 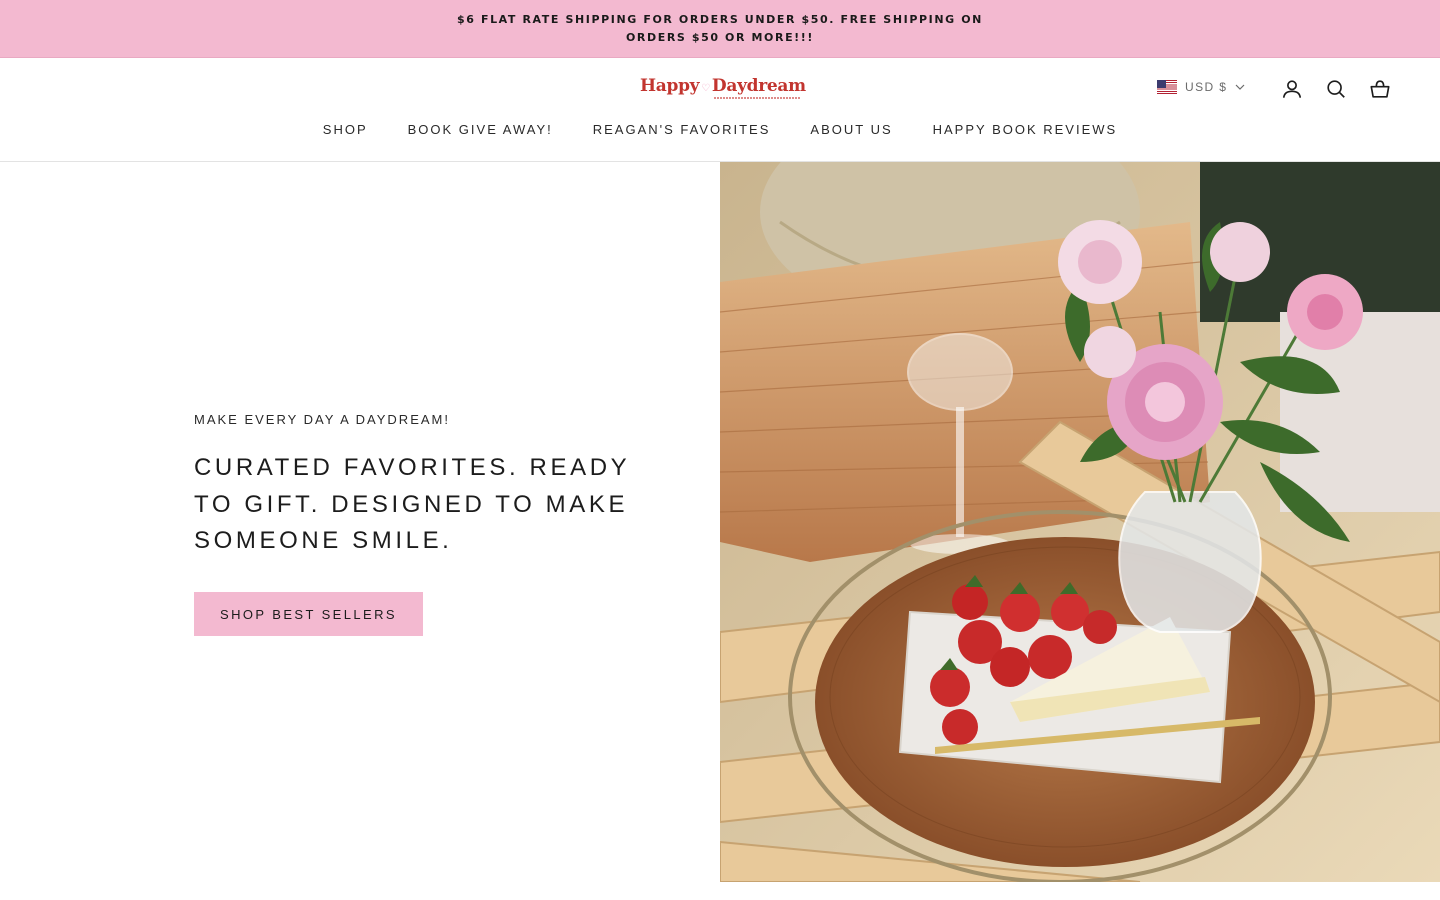 I want to click on logo-tagline-mark, so click(x=757, y=98).